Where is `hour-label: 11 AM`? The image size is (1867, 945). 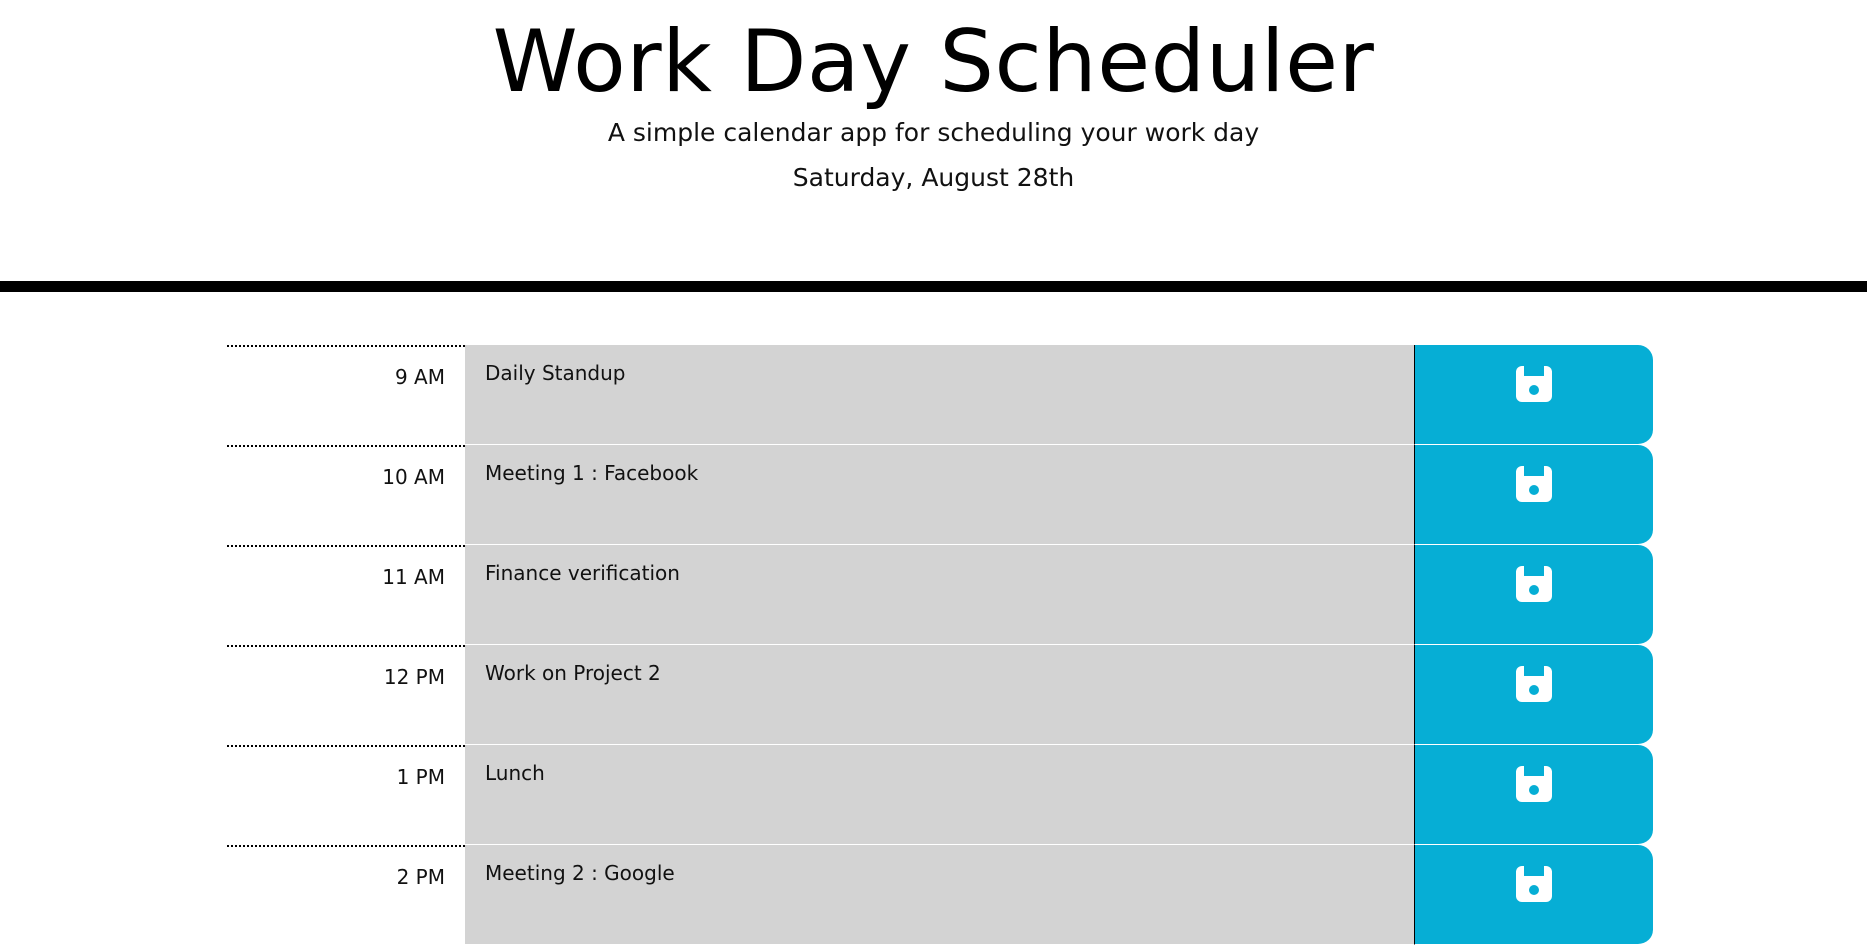
hour-label: 11 AM is located at coordinates (346, 595).